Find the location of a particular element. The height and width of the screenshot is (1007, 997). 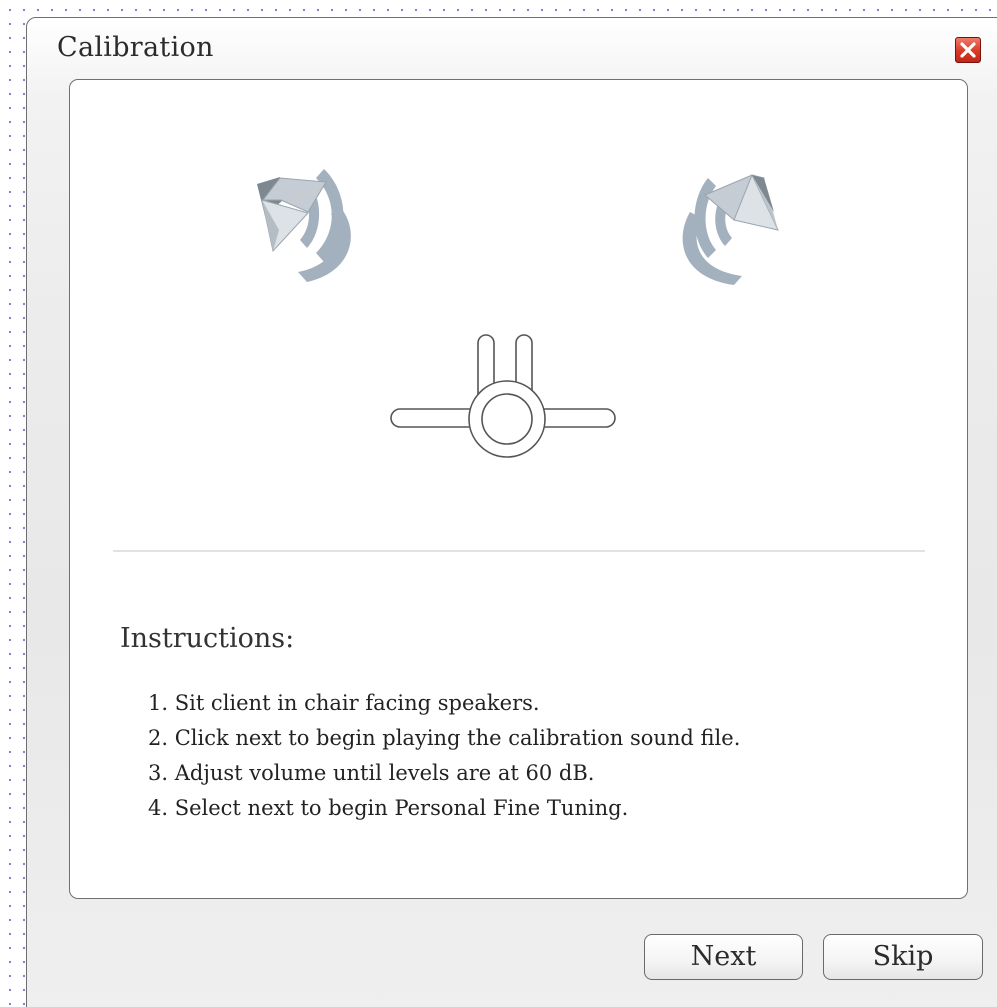

close-icon is located at coordinates (968, 50).